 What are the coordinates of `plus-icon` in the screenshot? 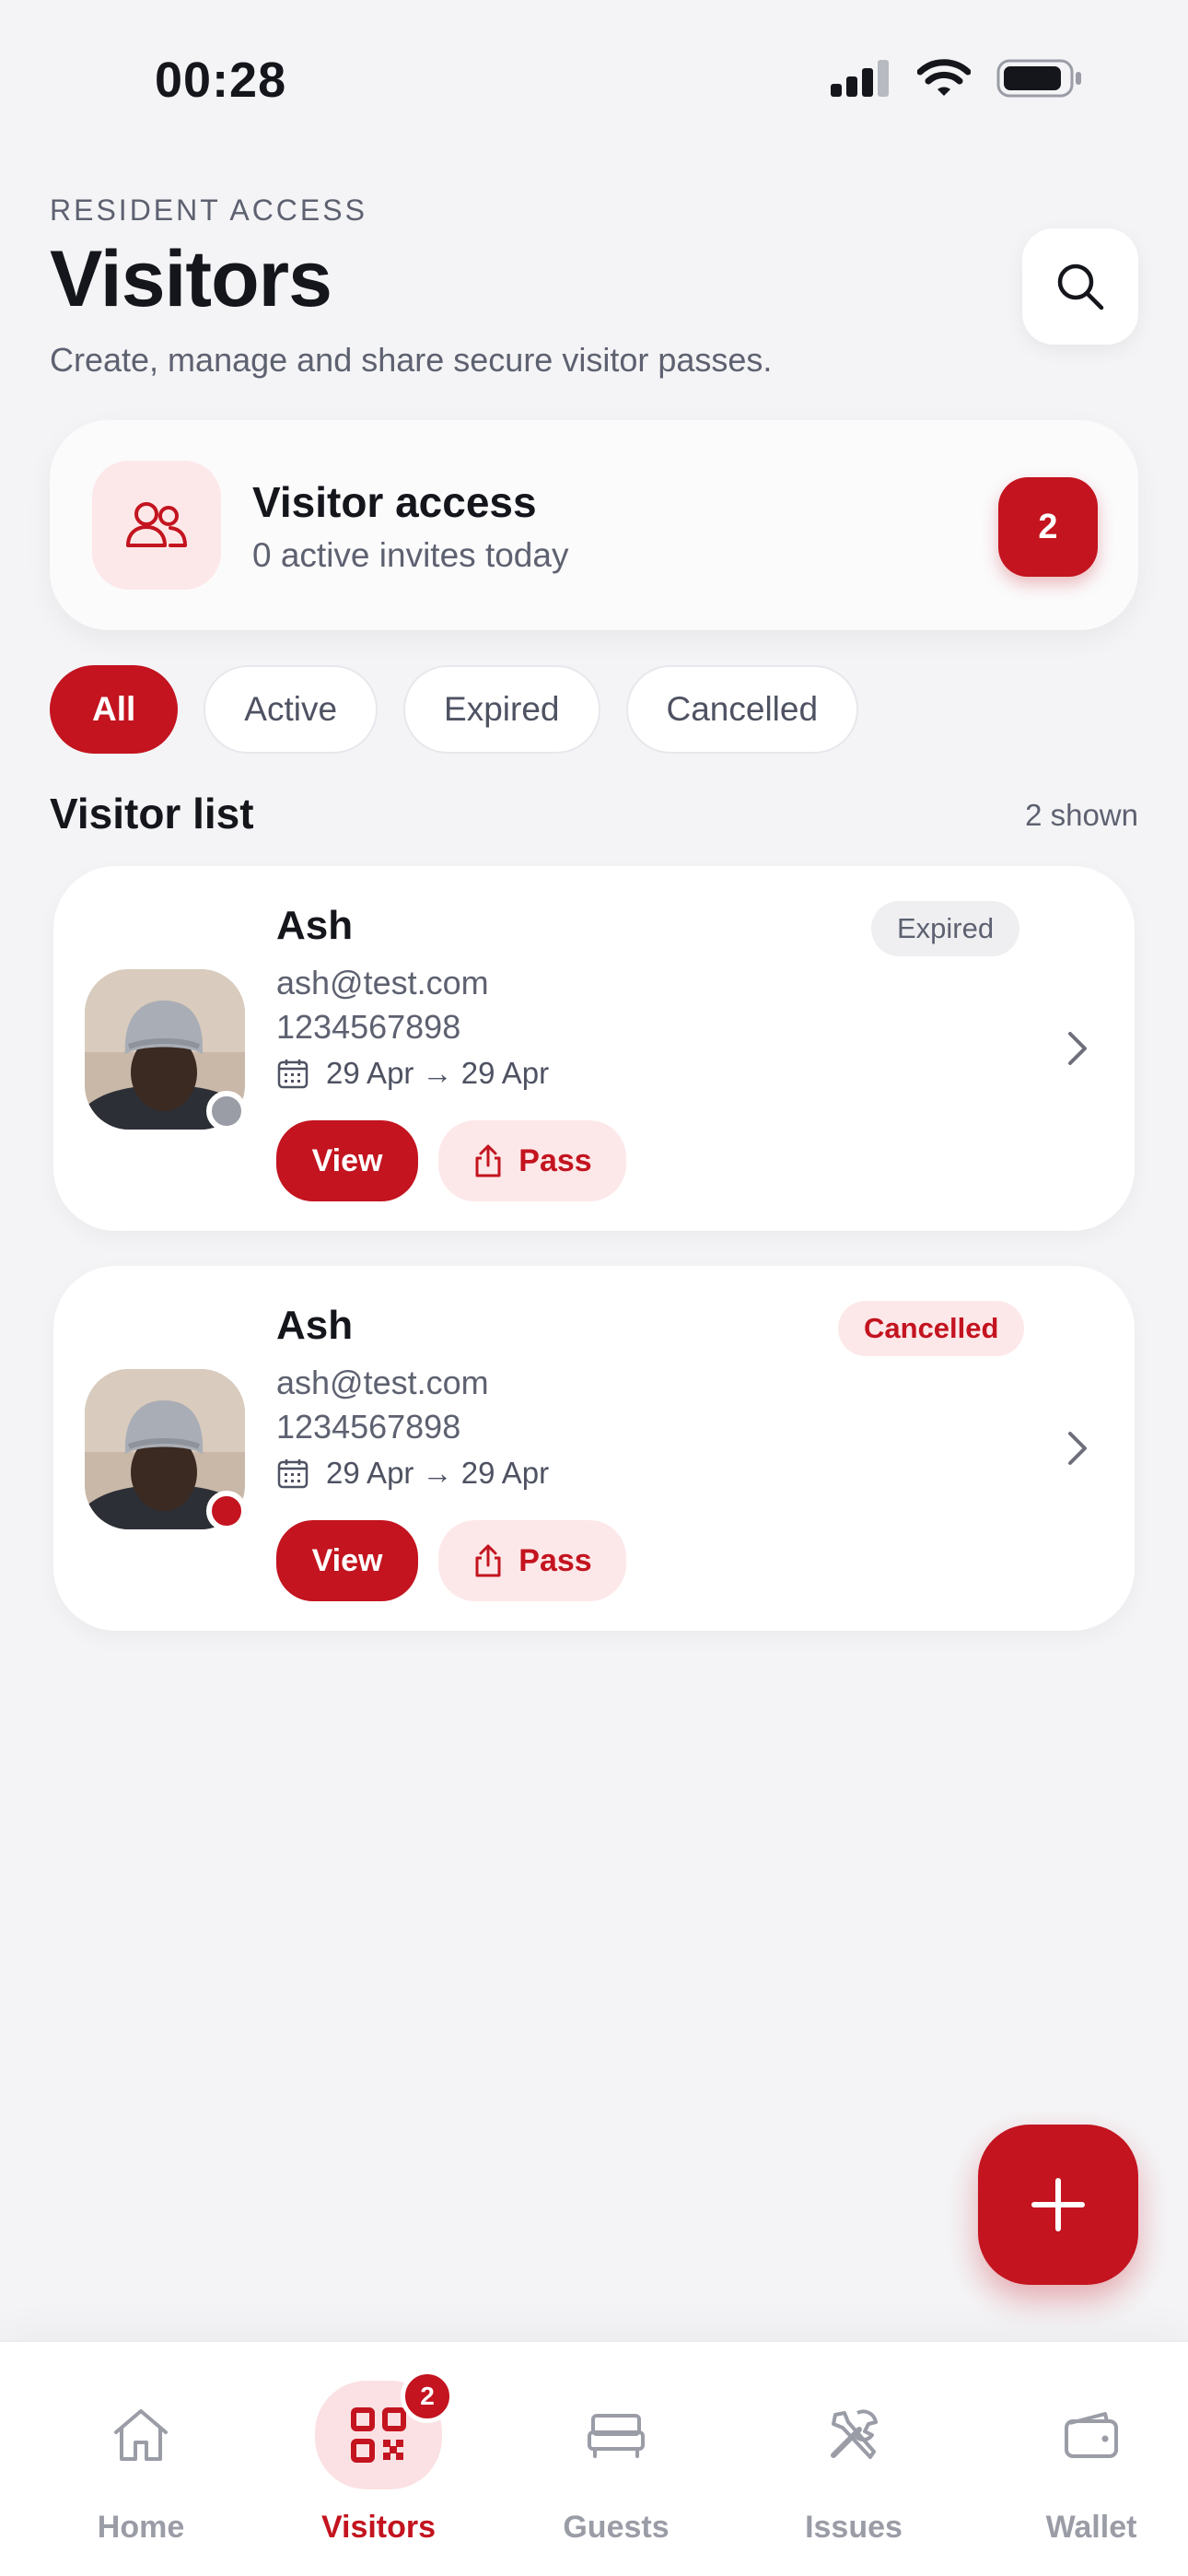 It's located at (1058, 2204).